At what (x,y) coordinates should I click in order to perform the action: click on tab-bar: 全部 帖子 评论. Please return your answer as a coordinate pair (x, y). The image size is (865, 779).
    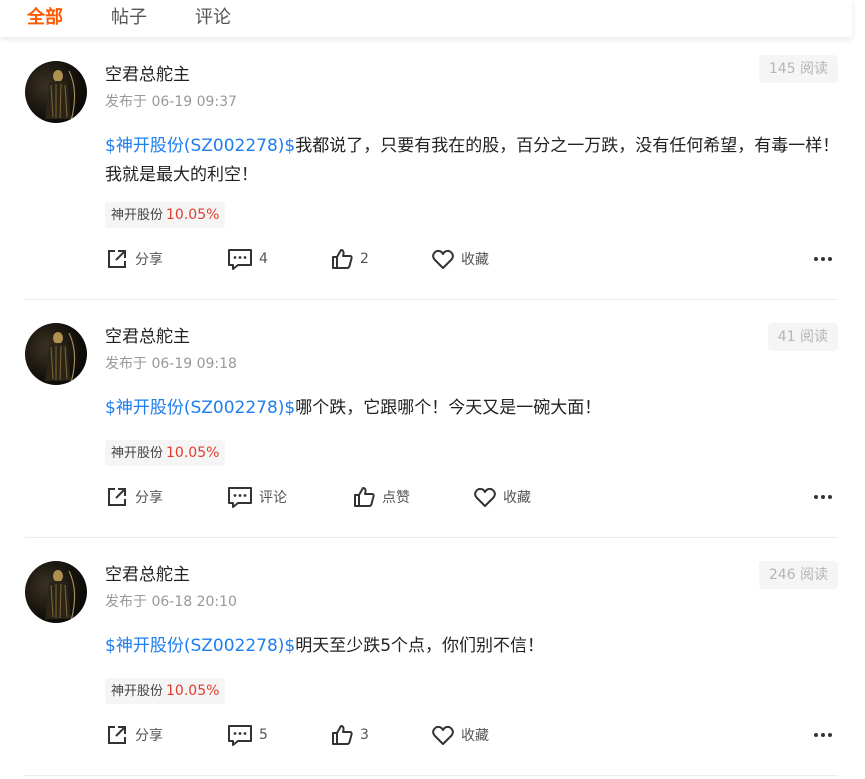
    Looking at the image, I should click on (426, 18).